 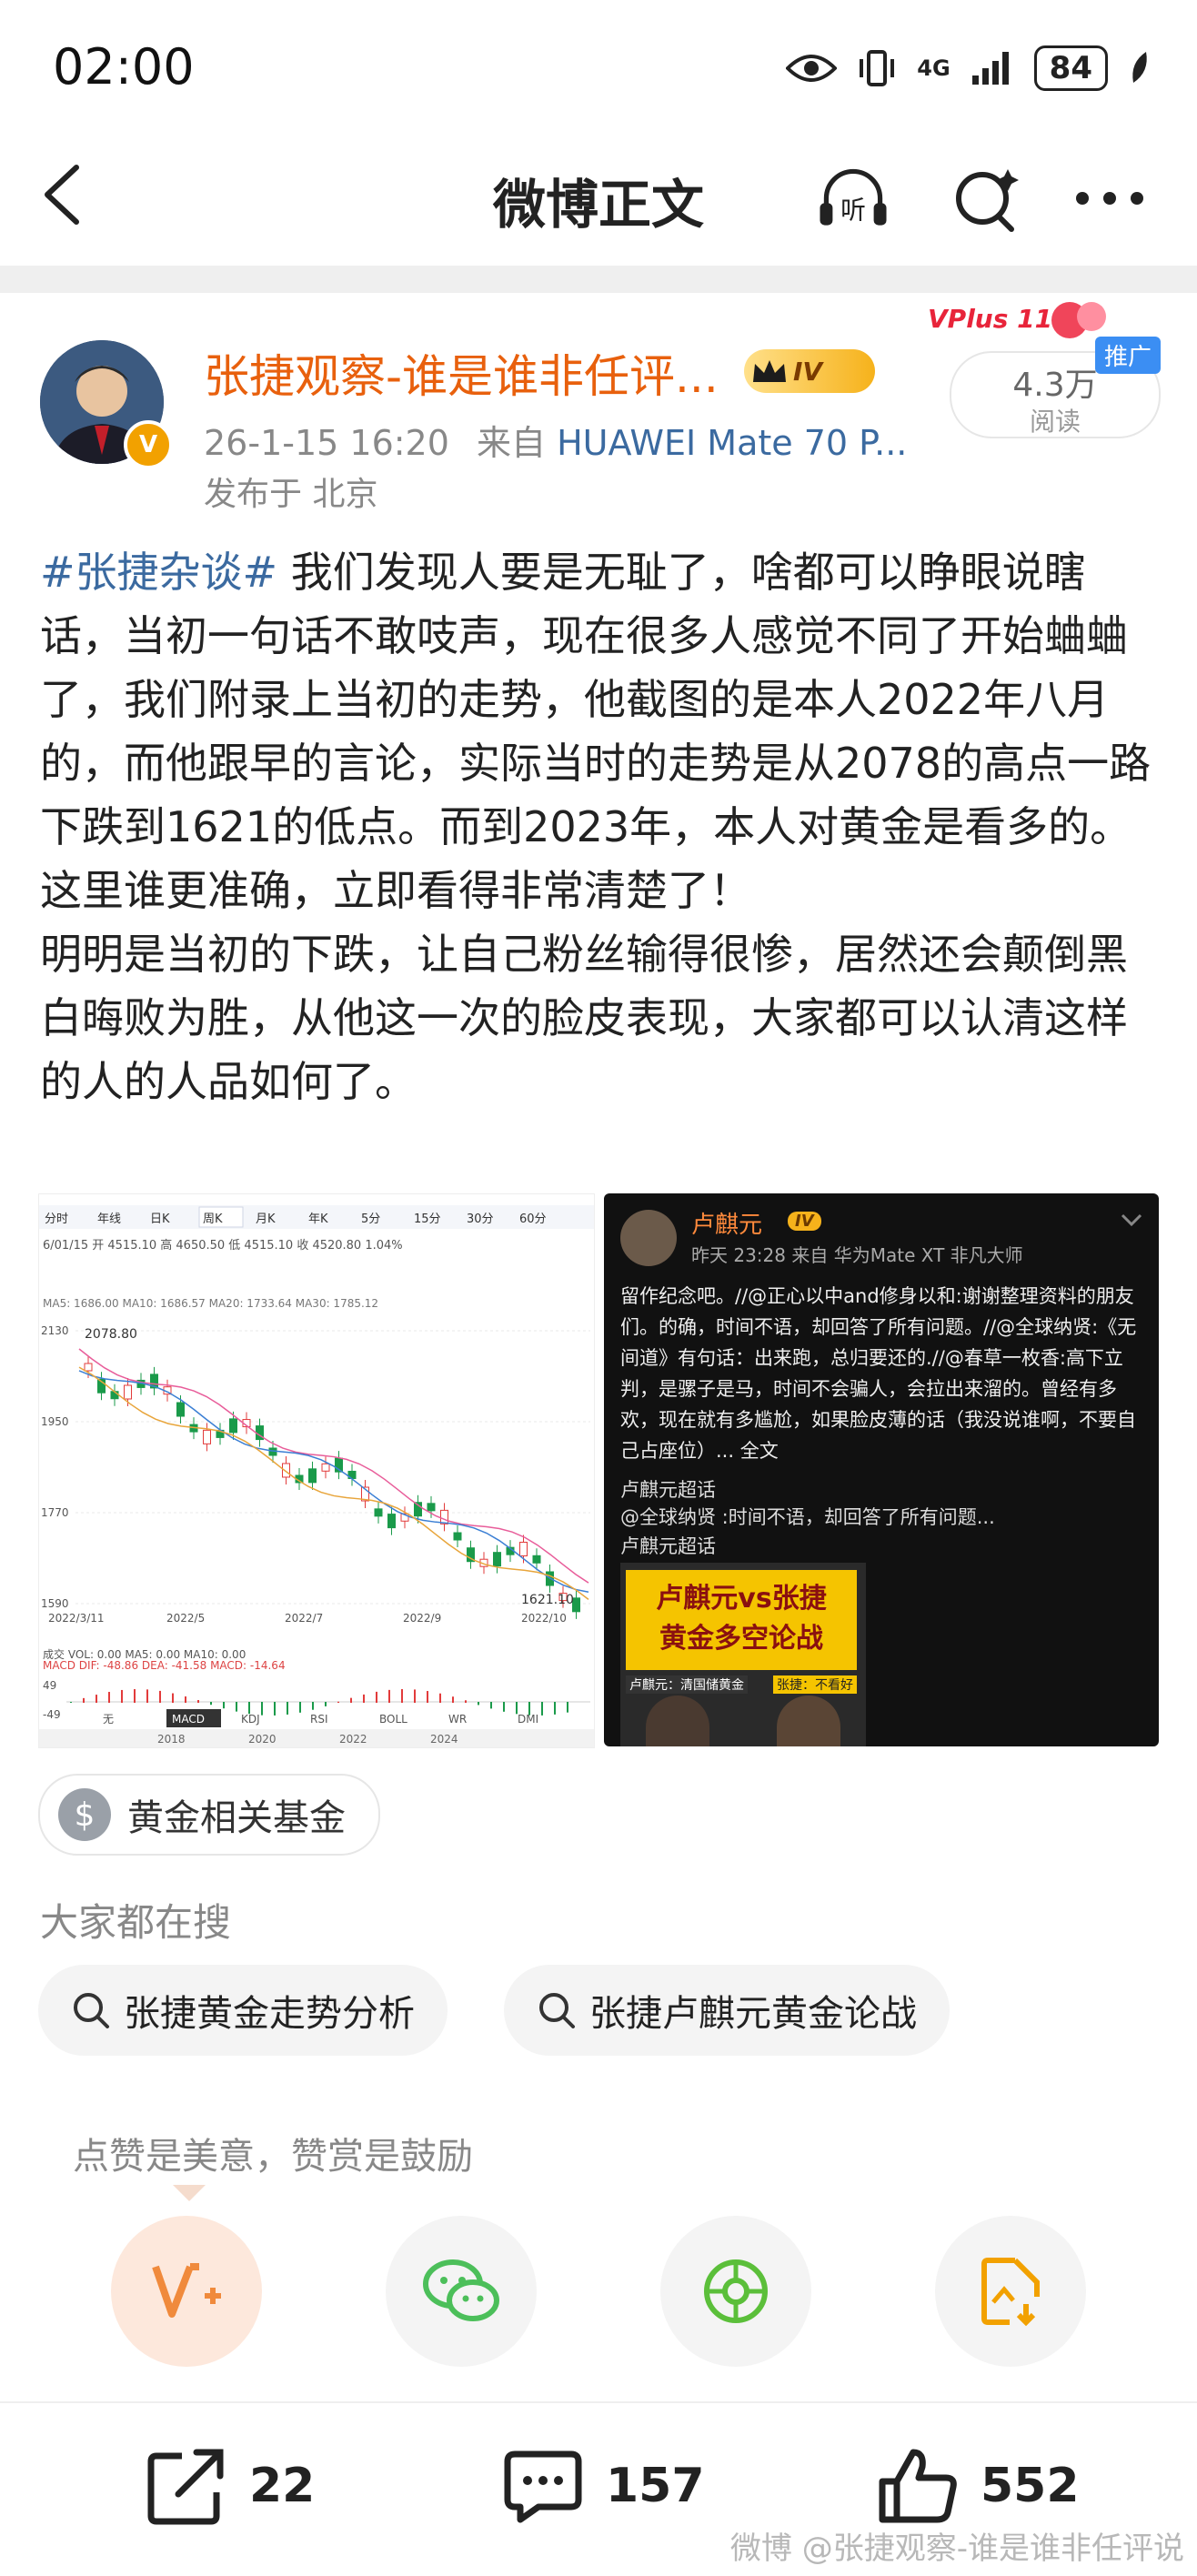 What do you see at coordinates (250, 1719) in the screenshot?
I see `indicator-tab: KDJ` at bounding box center [250, 1719].